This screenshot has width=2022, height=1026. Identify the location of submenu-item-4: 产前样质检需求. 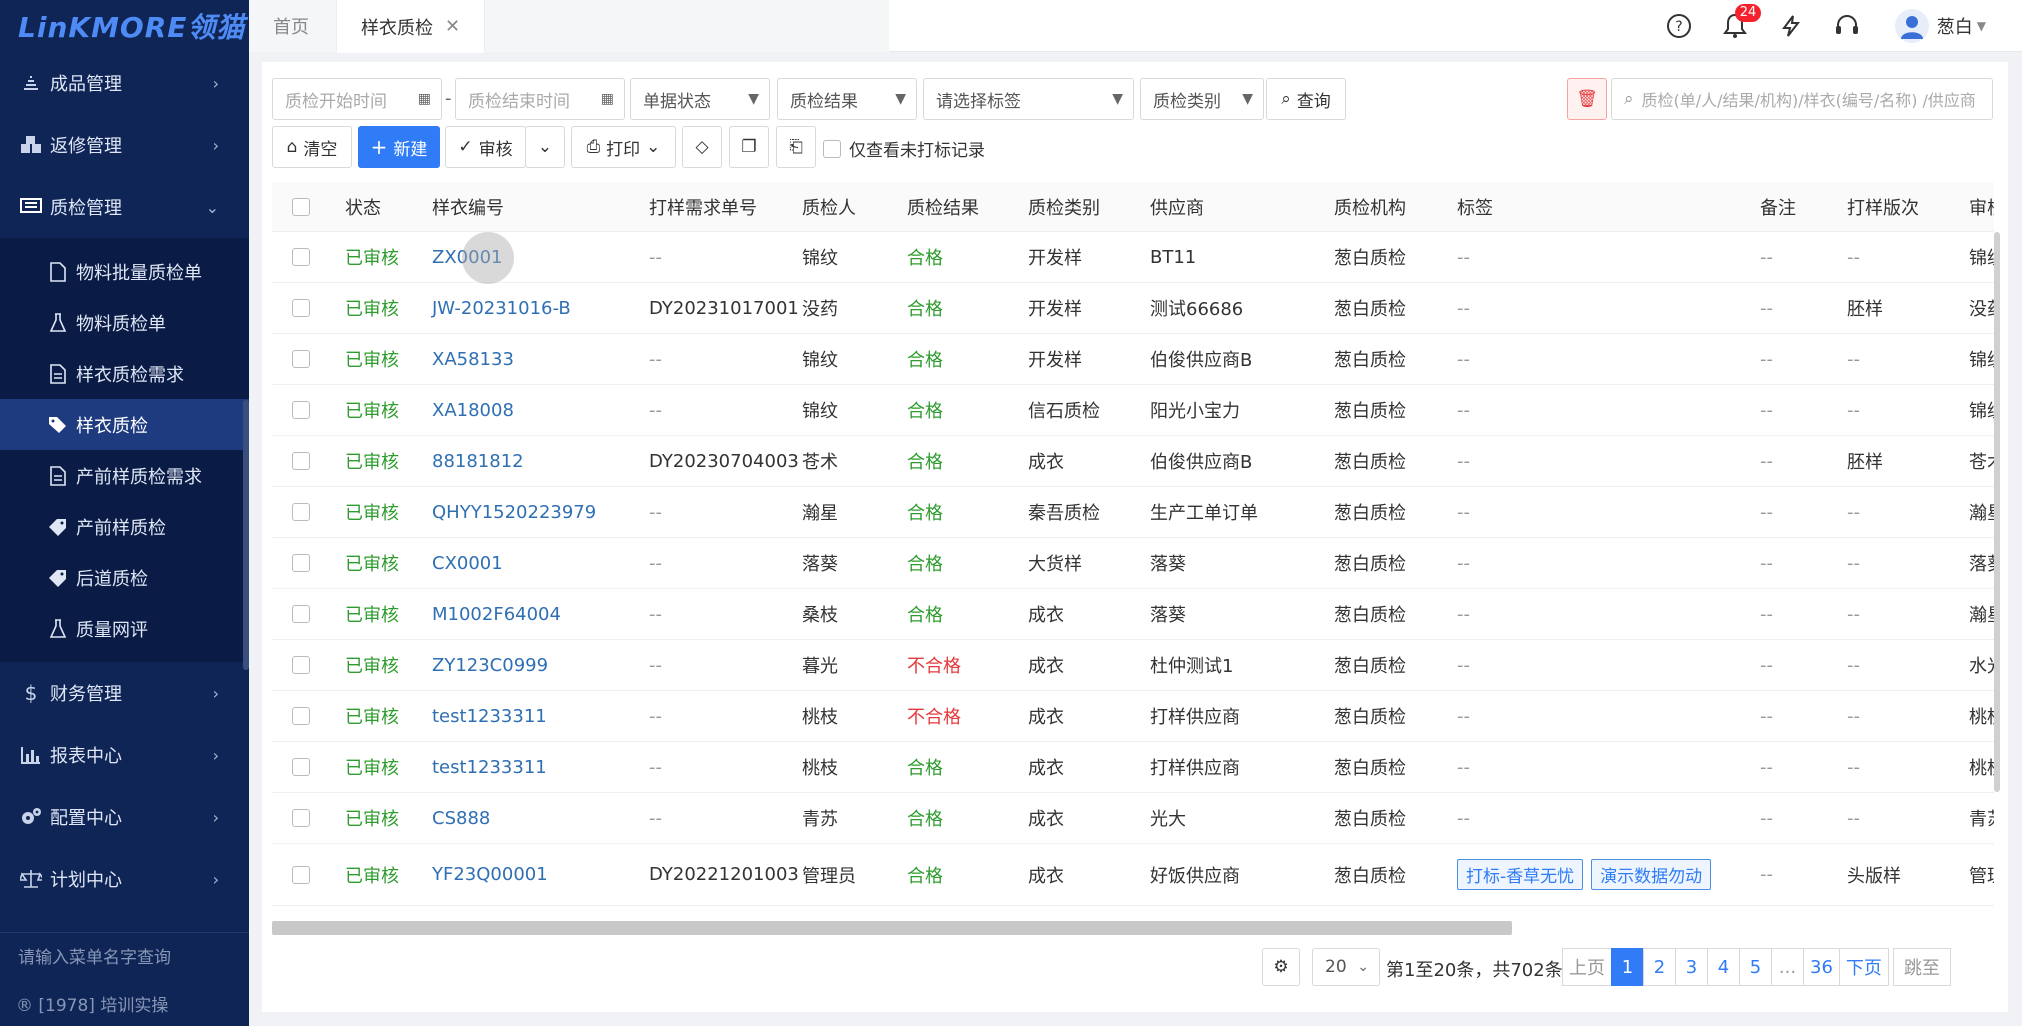
(124, 475).